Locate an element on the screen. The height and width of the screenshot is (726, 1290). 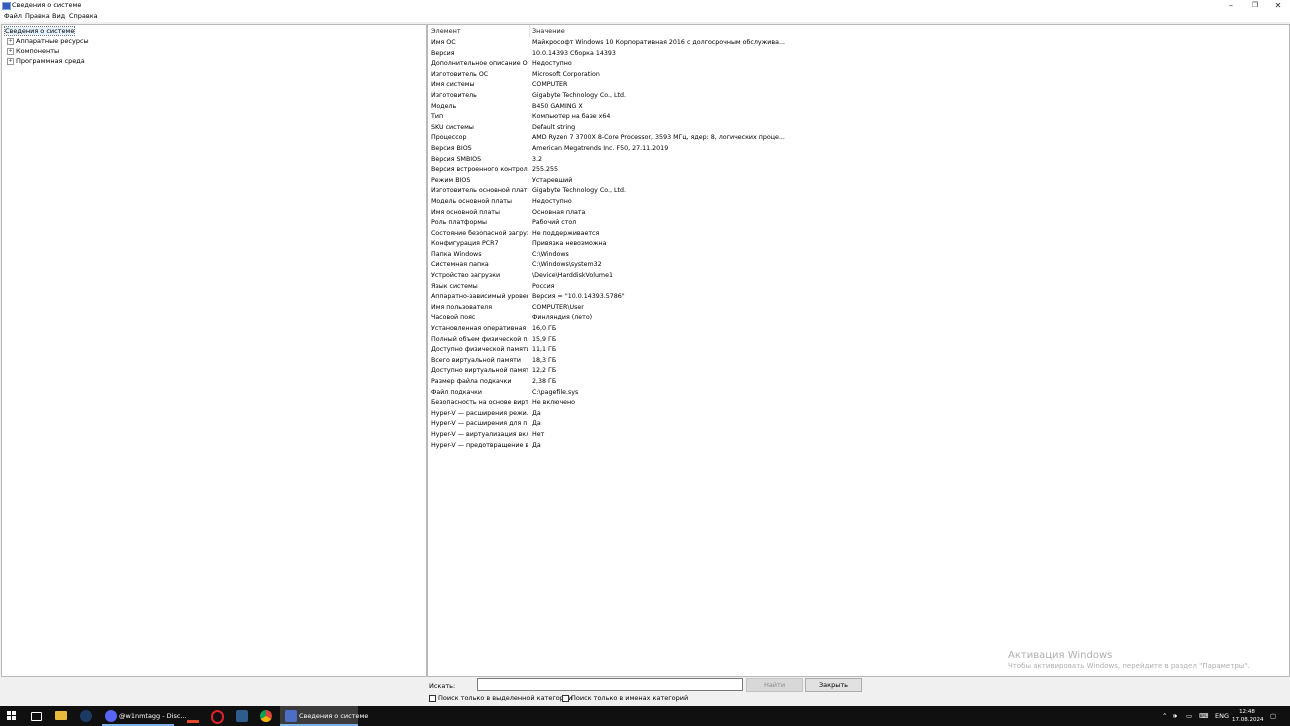
table-row: Системная папка C:\Windows\system32 is located at coordinates (858, 265).